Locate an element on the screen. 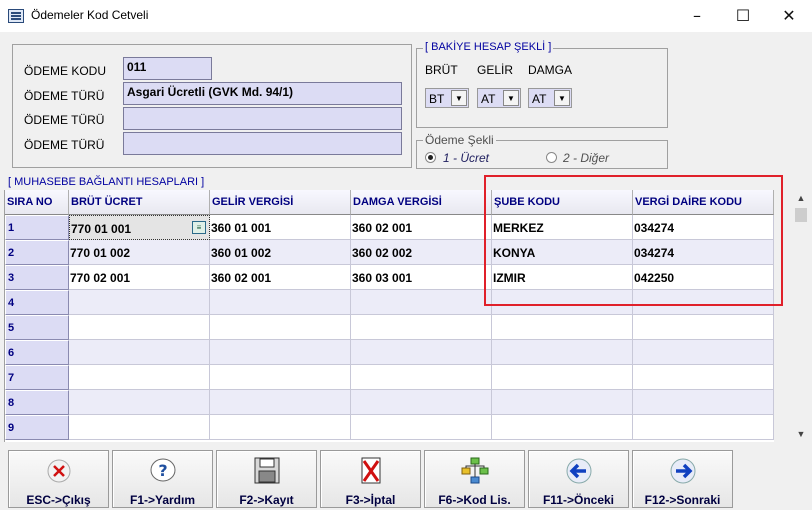  grid-cell-text: 770 01 001 is located at coordinates (101, 229).